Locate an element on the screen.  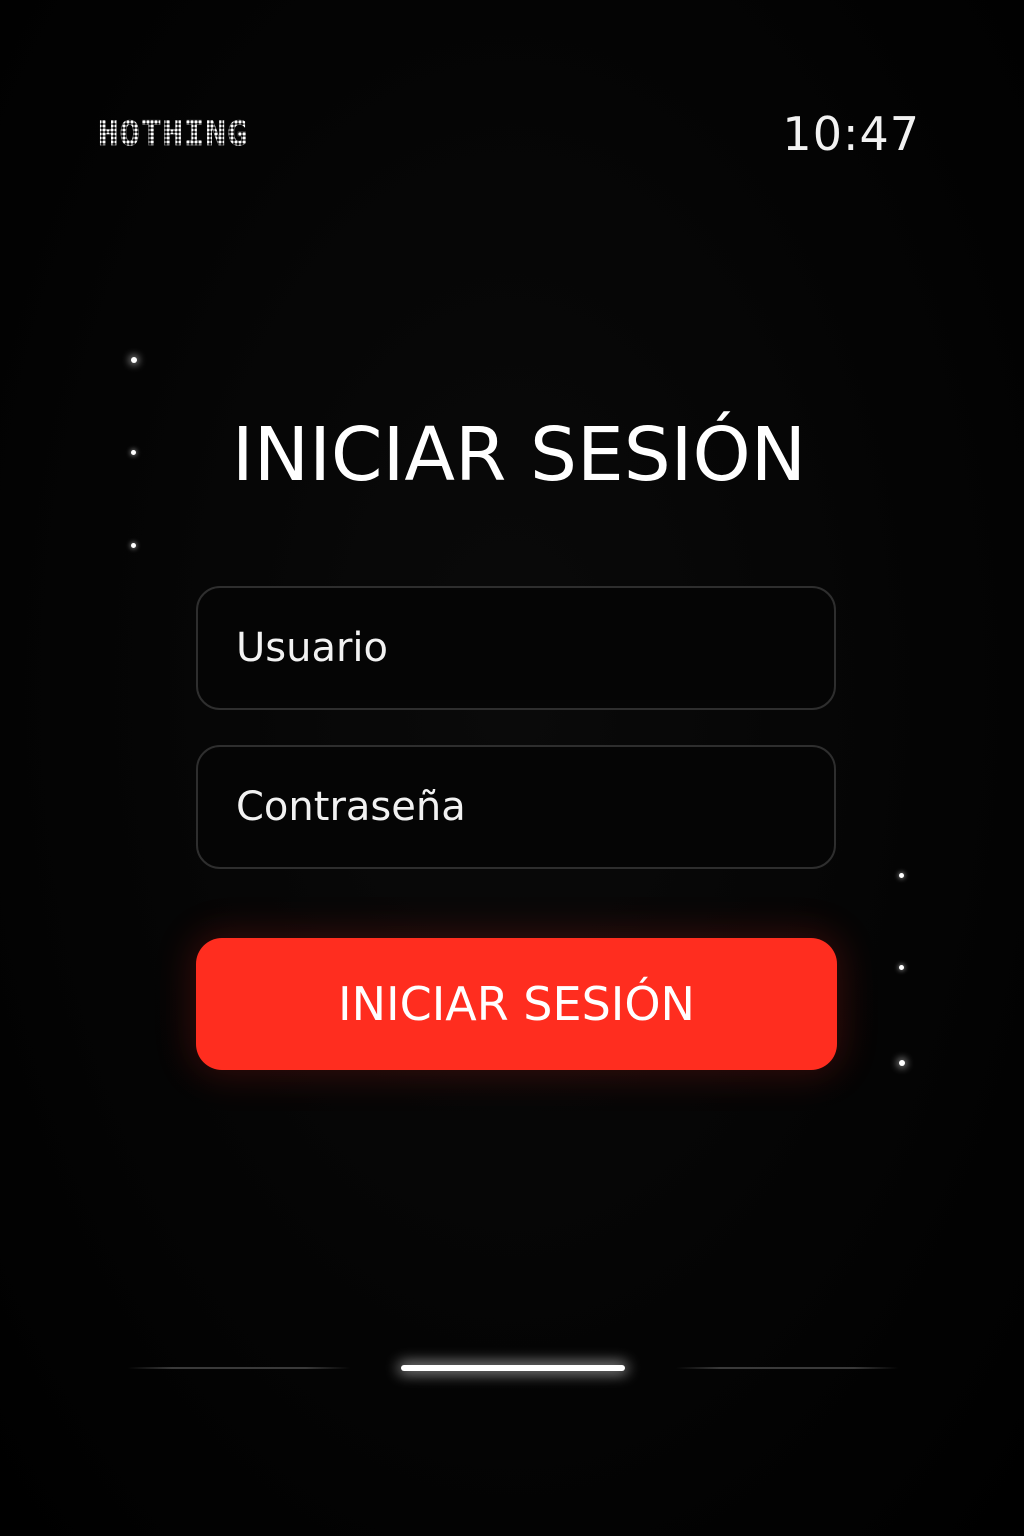
password-input is located at coordinates (516, 807).